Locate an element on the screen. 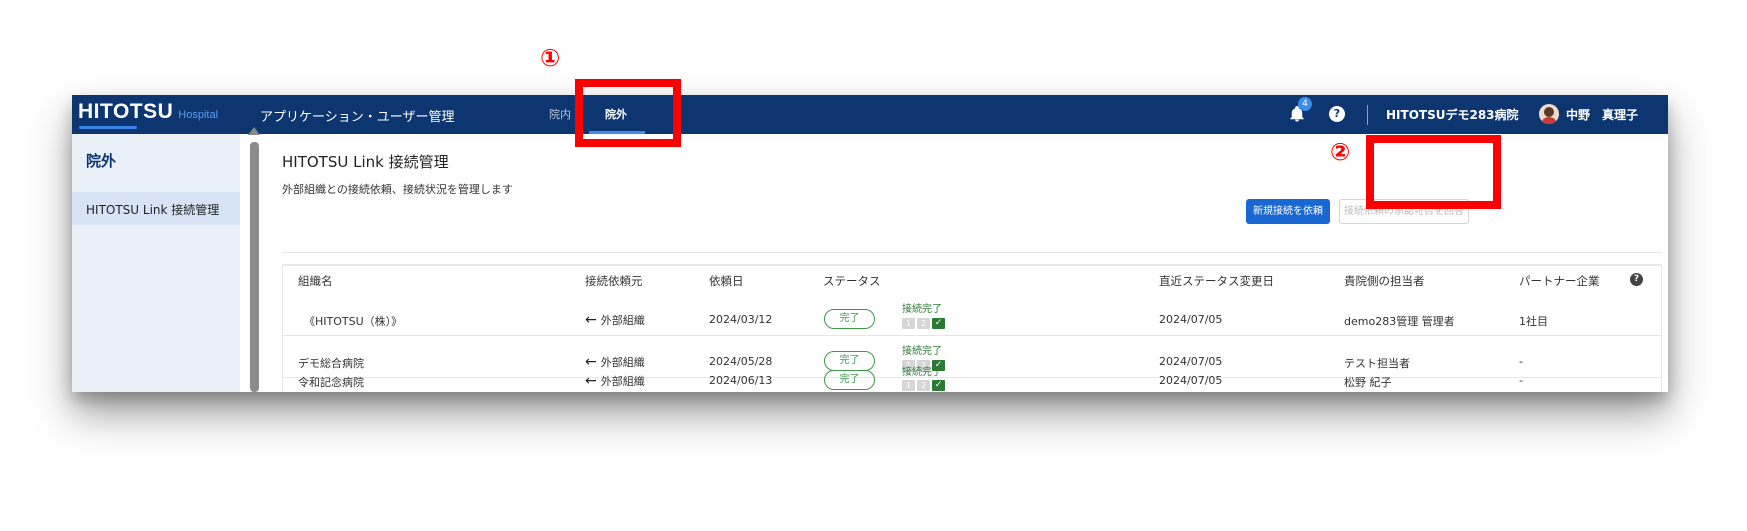 This screenshot has width=1747, height=531. sidebar-item-link-management: HITOTSU Link 接続管理 is located at coordinates (156, 208).